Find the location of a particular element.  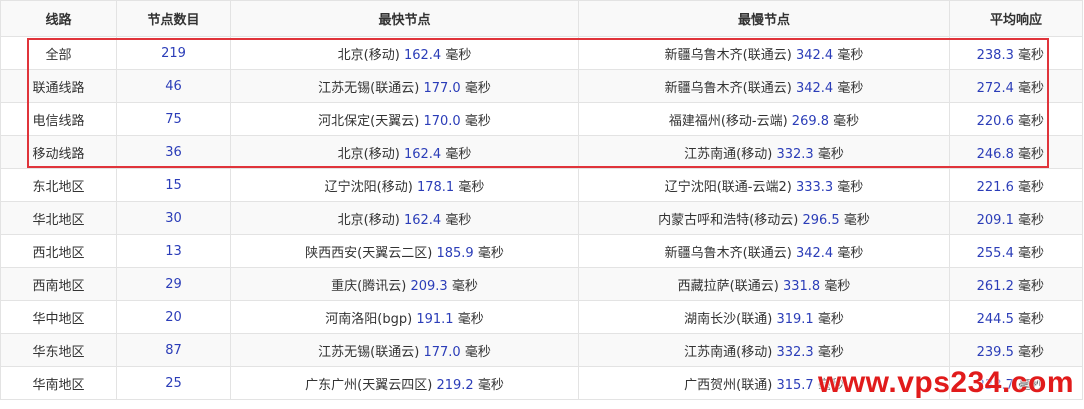

fastest-node-name: 辽宁沈阳(移动) is located at coordinates (368, 187).